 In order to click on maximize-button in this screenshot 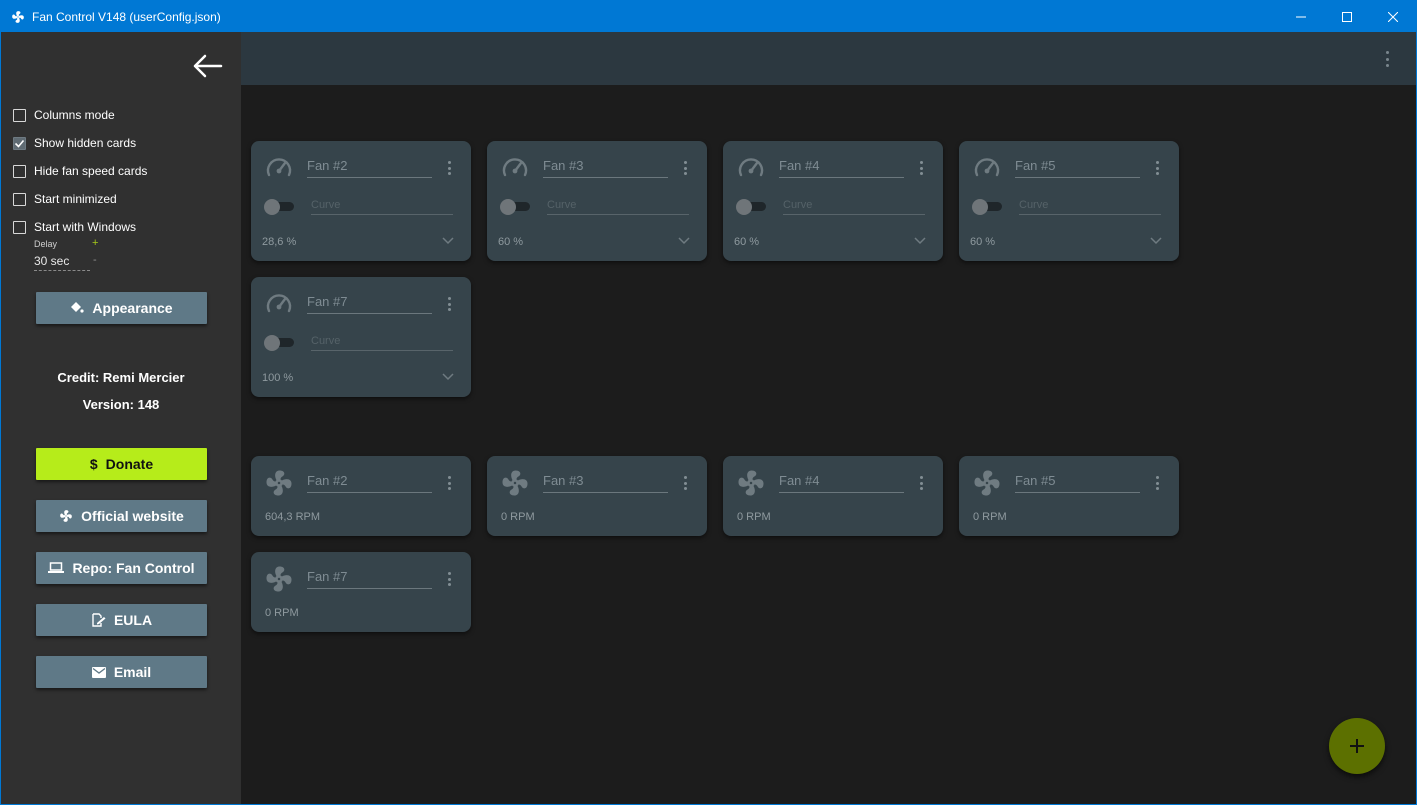, I will do `click(1347, 16)`.